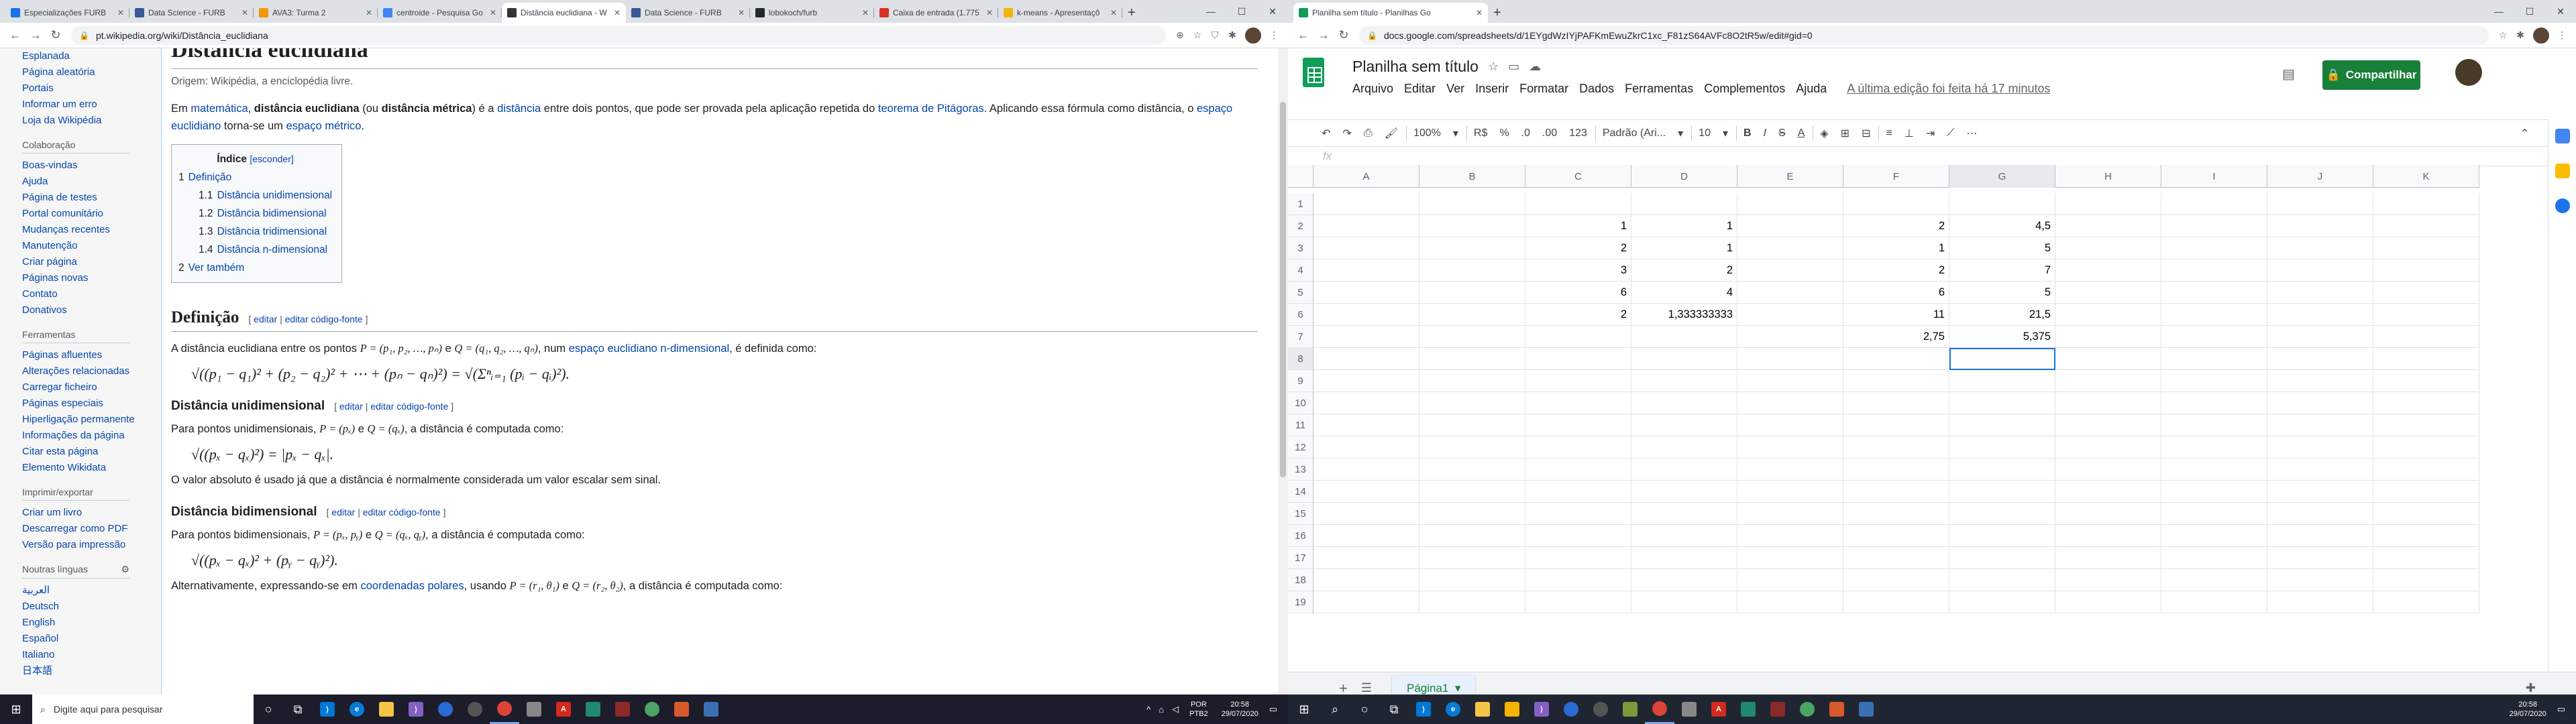 The width and height of the screenshot is (2576, 724). Describe the element at coordinates (1300, 425) in the screenshot. I see `row-header: 11` at that location.